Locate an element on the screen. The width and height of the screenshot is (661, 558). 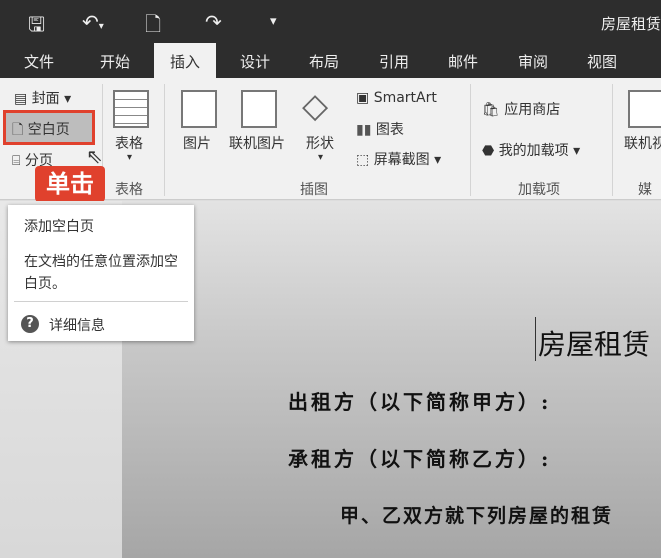
help-icon: ? is located at coordinates (30, 324).